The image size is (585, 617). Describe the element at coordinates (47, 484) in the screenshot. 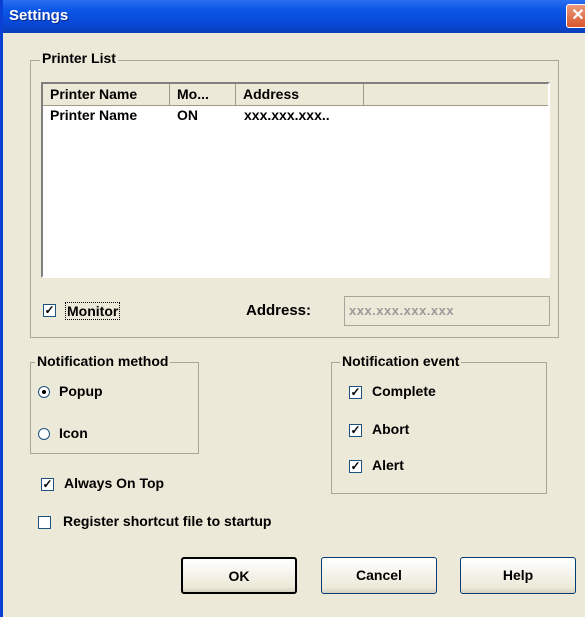

I see `always-on-top-checkbox: ✓` at that location.